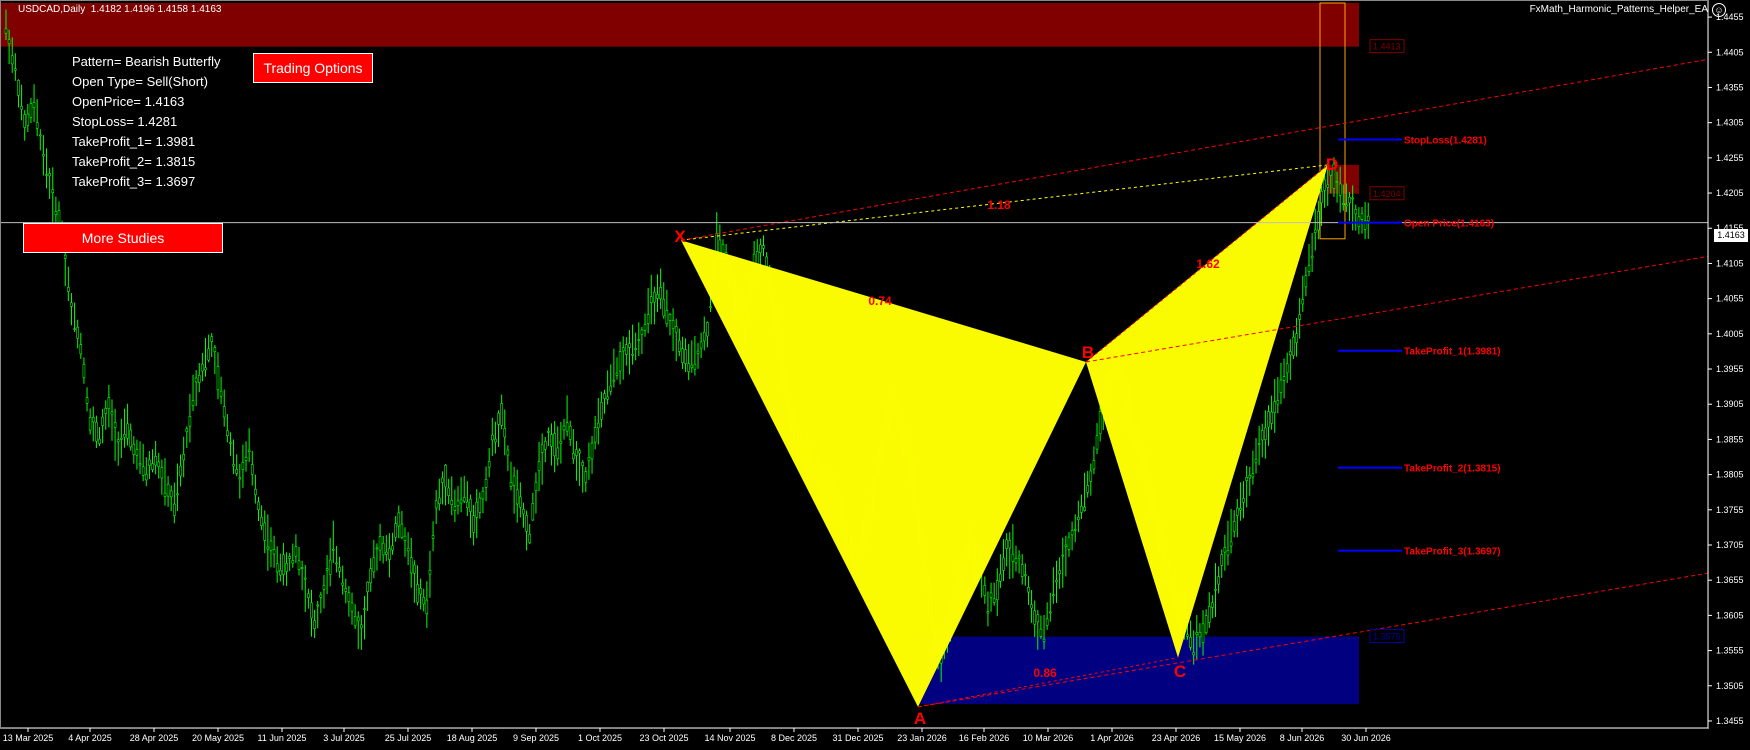  What do you see at coordinates (1088, 352) in the screenshot?
I see `pattern-point-b: B` at bounding box center [1088, 352].